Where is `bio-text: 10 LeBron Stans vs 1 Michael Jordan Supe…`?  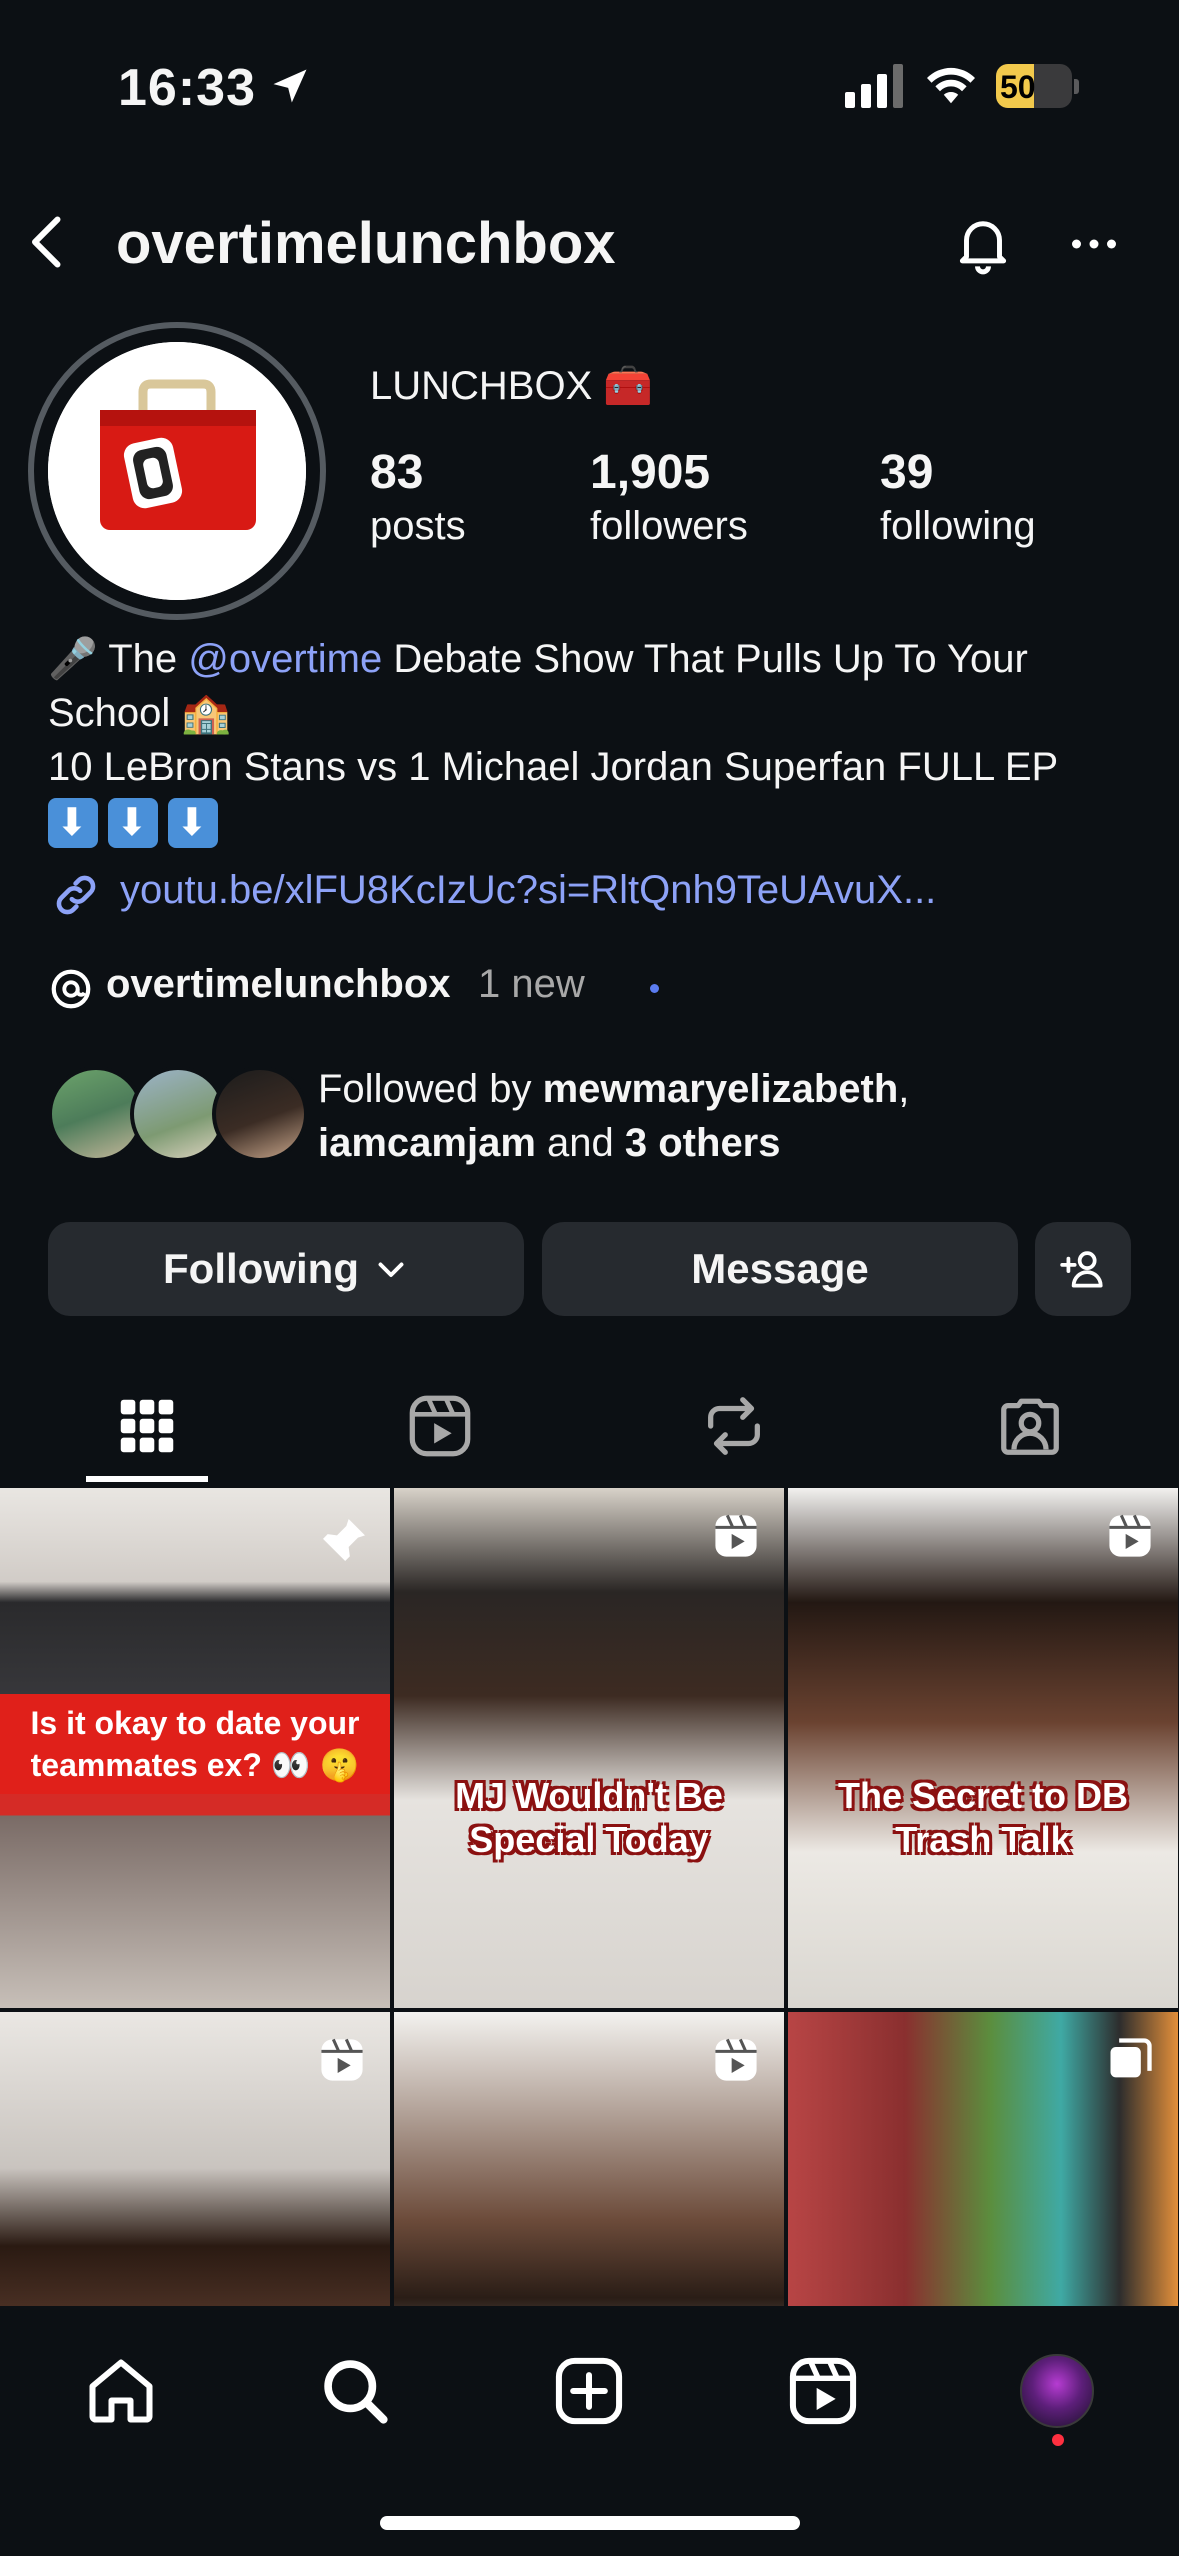 bio-text: 10 LeBron Stans vs 1 Michael Jordan Supe… is located at coordinates (553, 767).